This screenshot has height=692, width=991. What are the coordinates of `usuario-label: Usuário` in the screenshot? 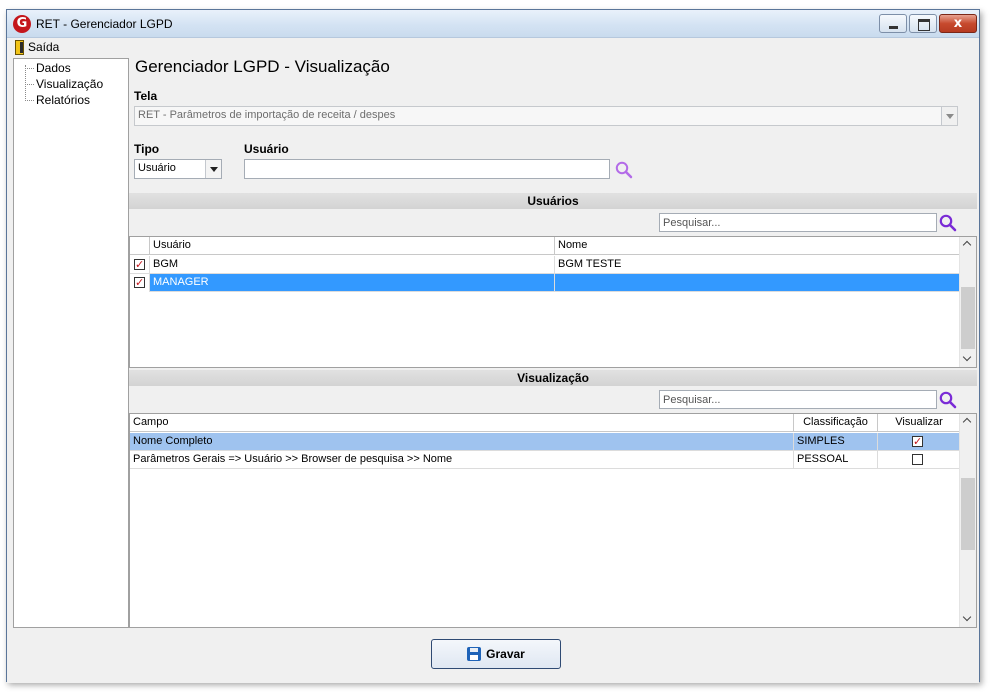 It's located at (266, 149).